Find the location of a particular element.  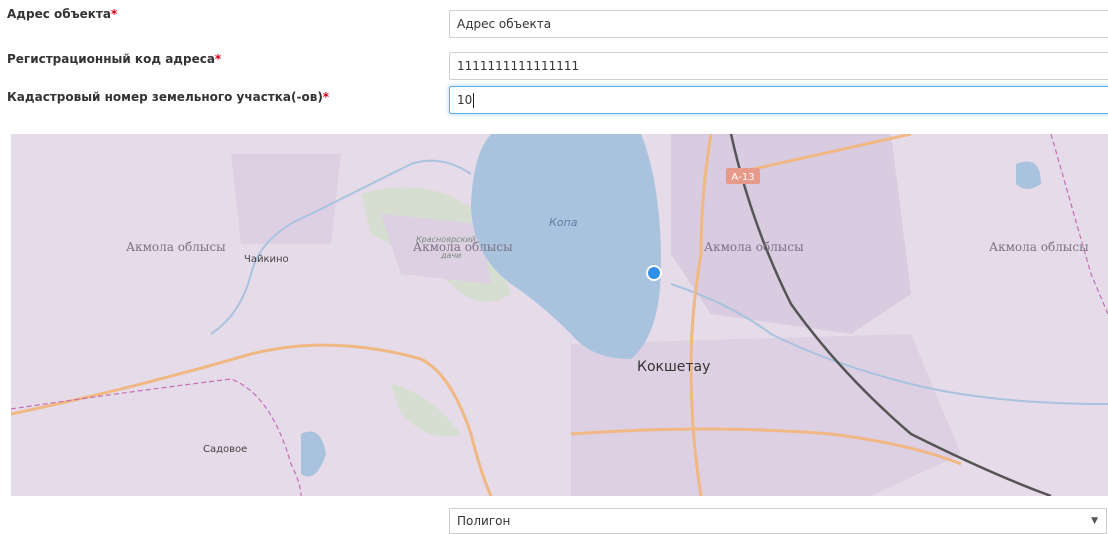

location-marker is located at coordinates (654, 273).